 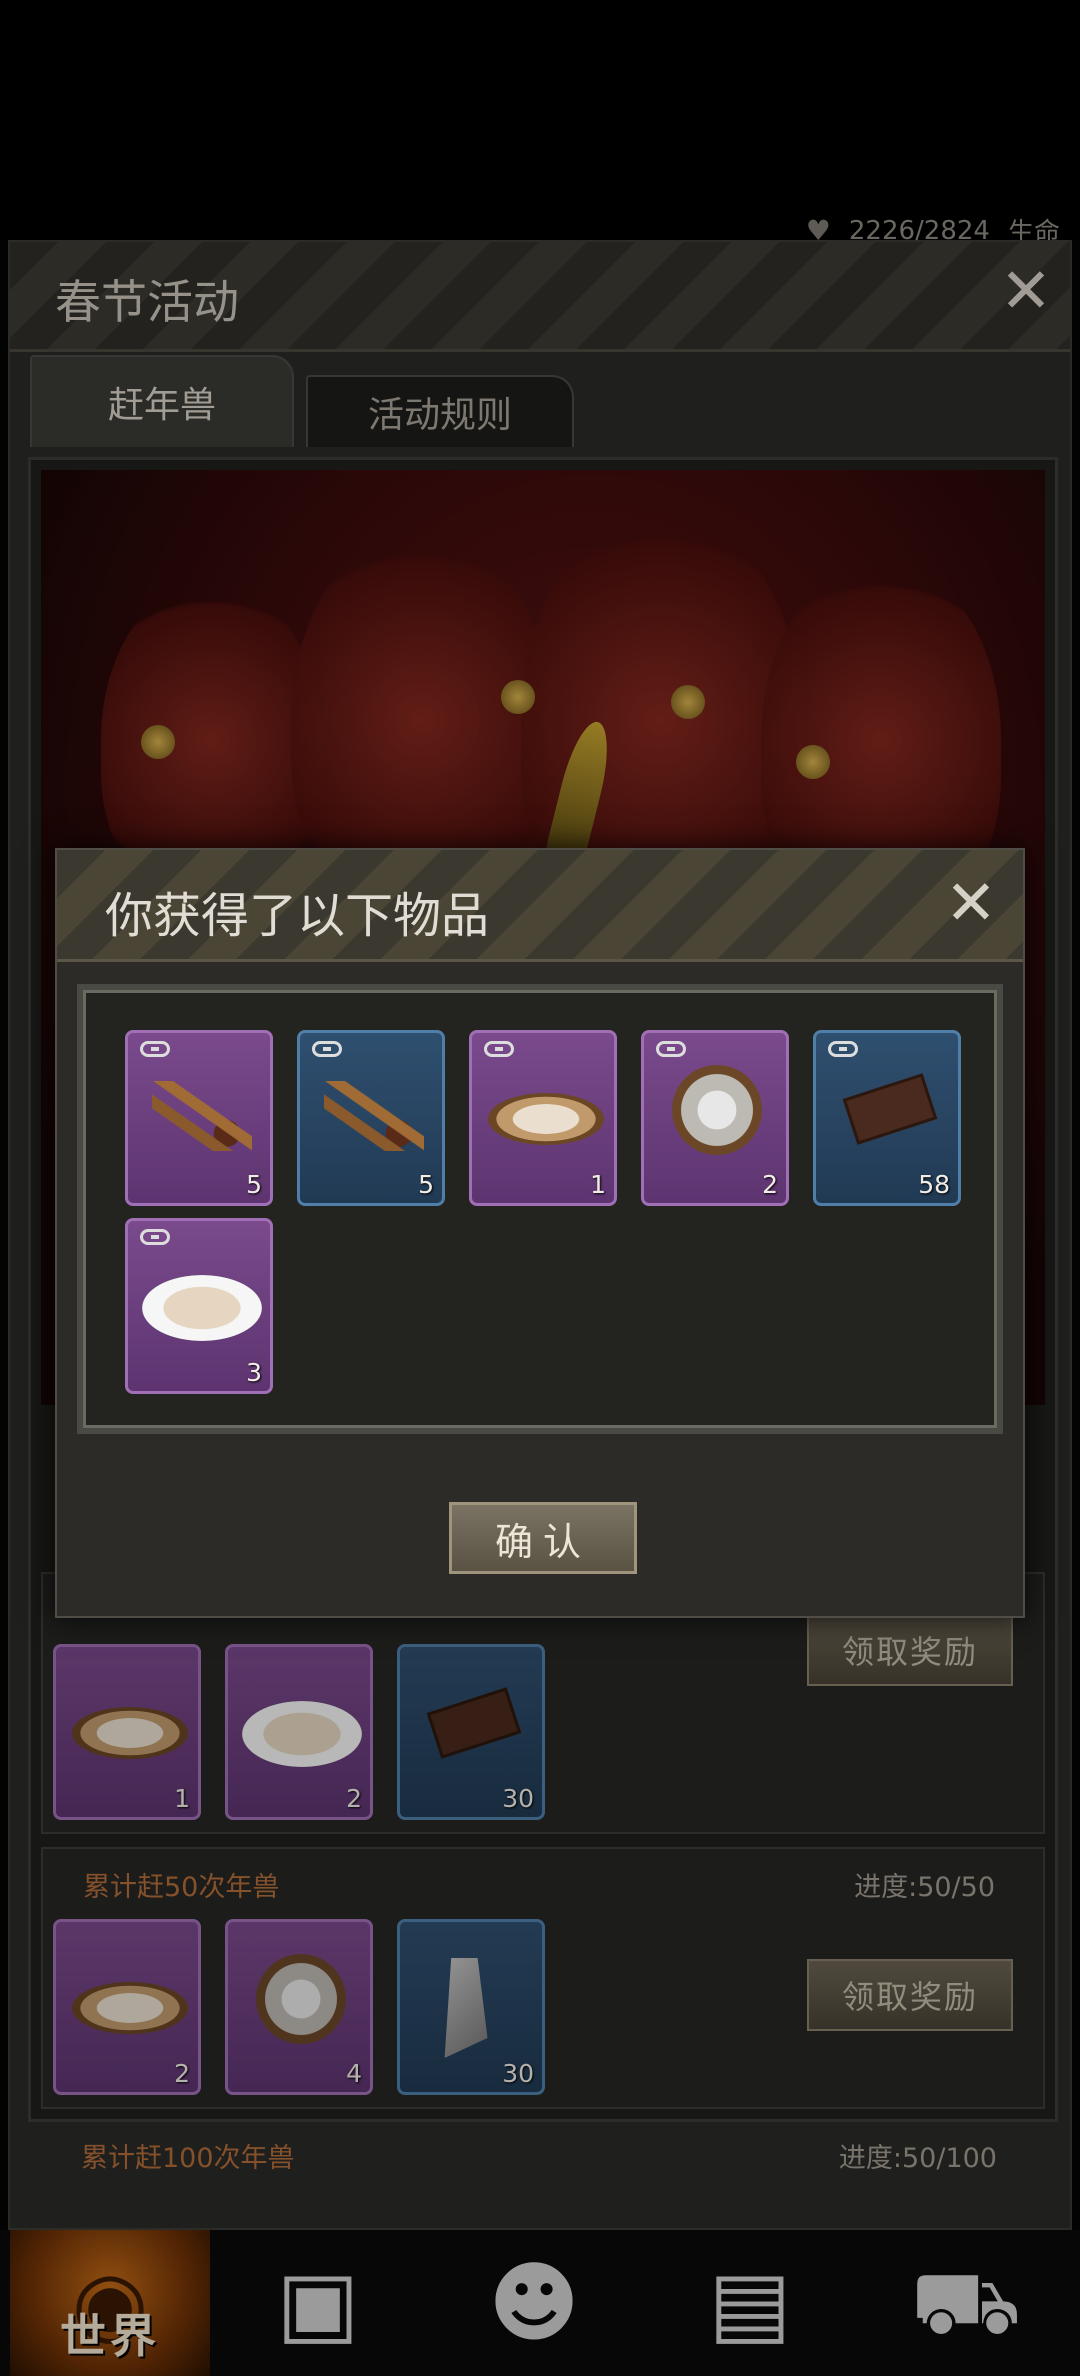 What do you see at coordinates (254, 1372) in the screenshot?
I see `item-count: 3` at bounding box center [254, 1372].